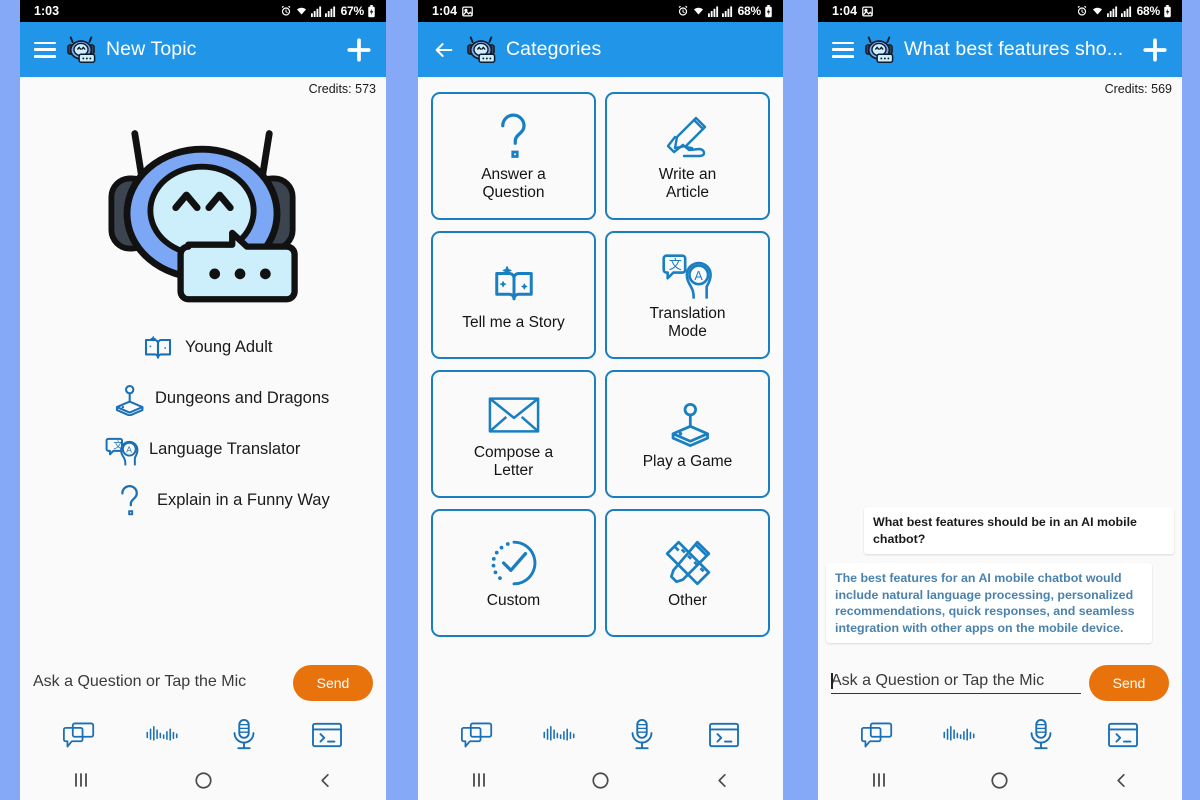 This screenshot has height=800, width=1200. Describe the element at coordinates (242, 398) in the screenshot. I see `topic-label: Dungeons and Dragons` at that location.